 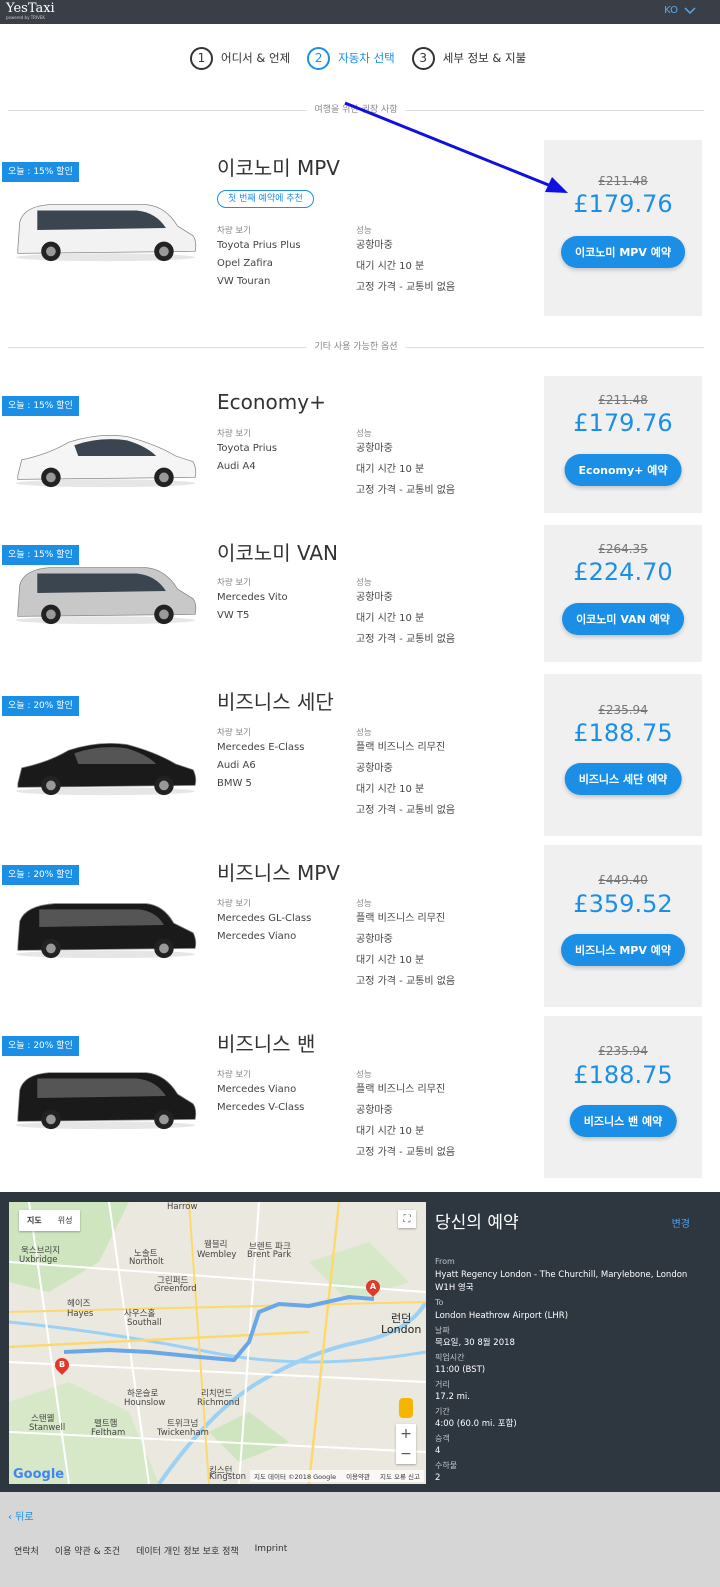 I want to click on feature-item: 플랙 비즈니스 리무진, so click(x=401, y=747).